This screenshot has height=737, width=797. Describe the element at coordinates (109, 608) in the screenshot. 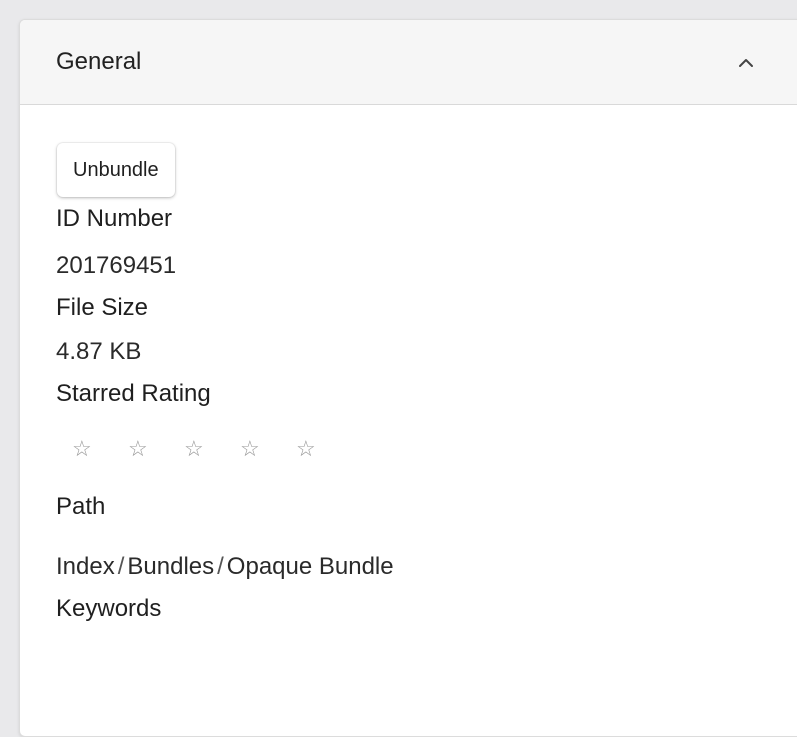

I see `keywords-label: Keywords` at that location.